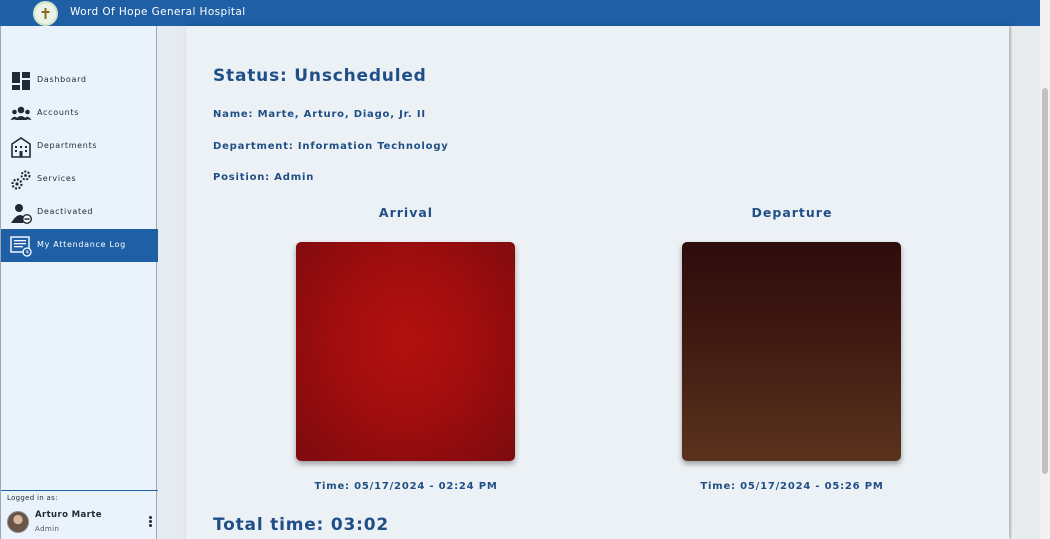 The image size is (1050, 539). I want to click on employee-name: Name: Marte, Arturo, Diago, Jr. II, so click(319, 114).